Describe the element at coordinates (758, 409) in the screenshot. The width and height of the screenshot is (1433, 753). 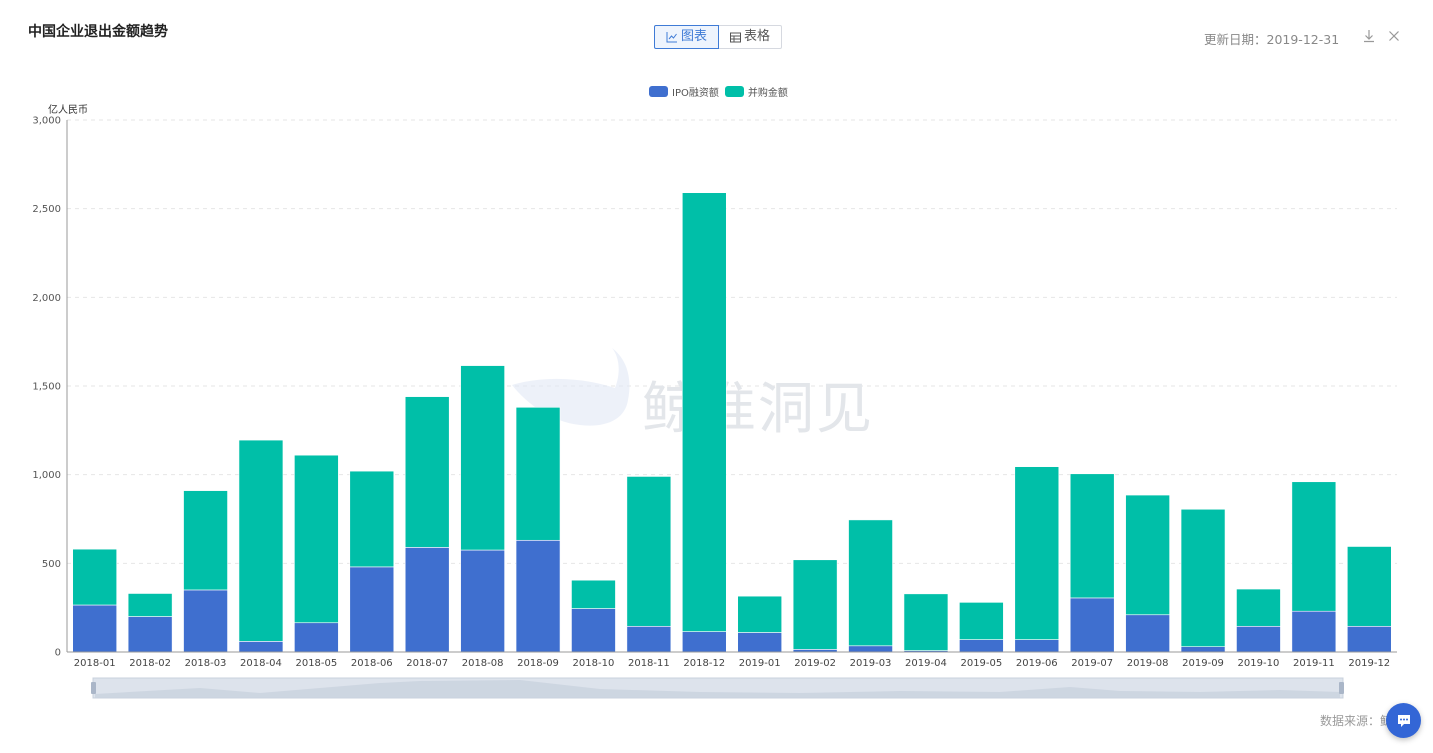
I see `watermark-text: 鲸准洞见` at that location.